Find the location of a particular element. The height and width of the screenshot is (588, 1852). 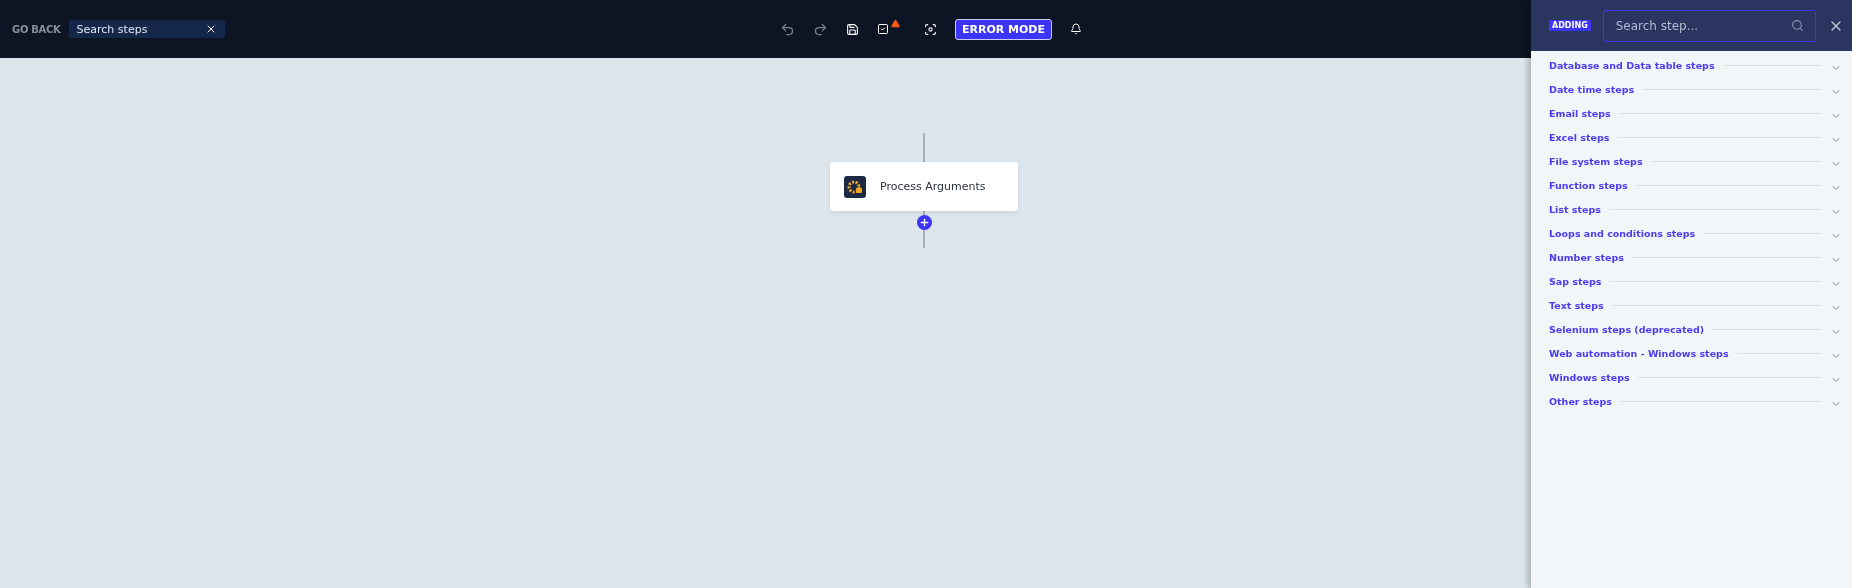

category-row: Other steps is located at coordinates (1691, 401).